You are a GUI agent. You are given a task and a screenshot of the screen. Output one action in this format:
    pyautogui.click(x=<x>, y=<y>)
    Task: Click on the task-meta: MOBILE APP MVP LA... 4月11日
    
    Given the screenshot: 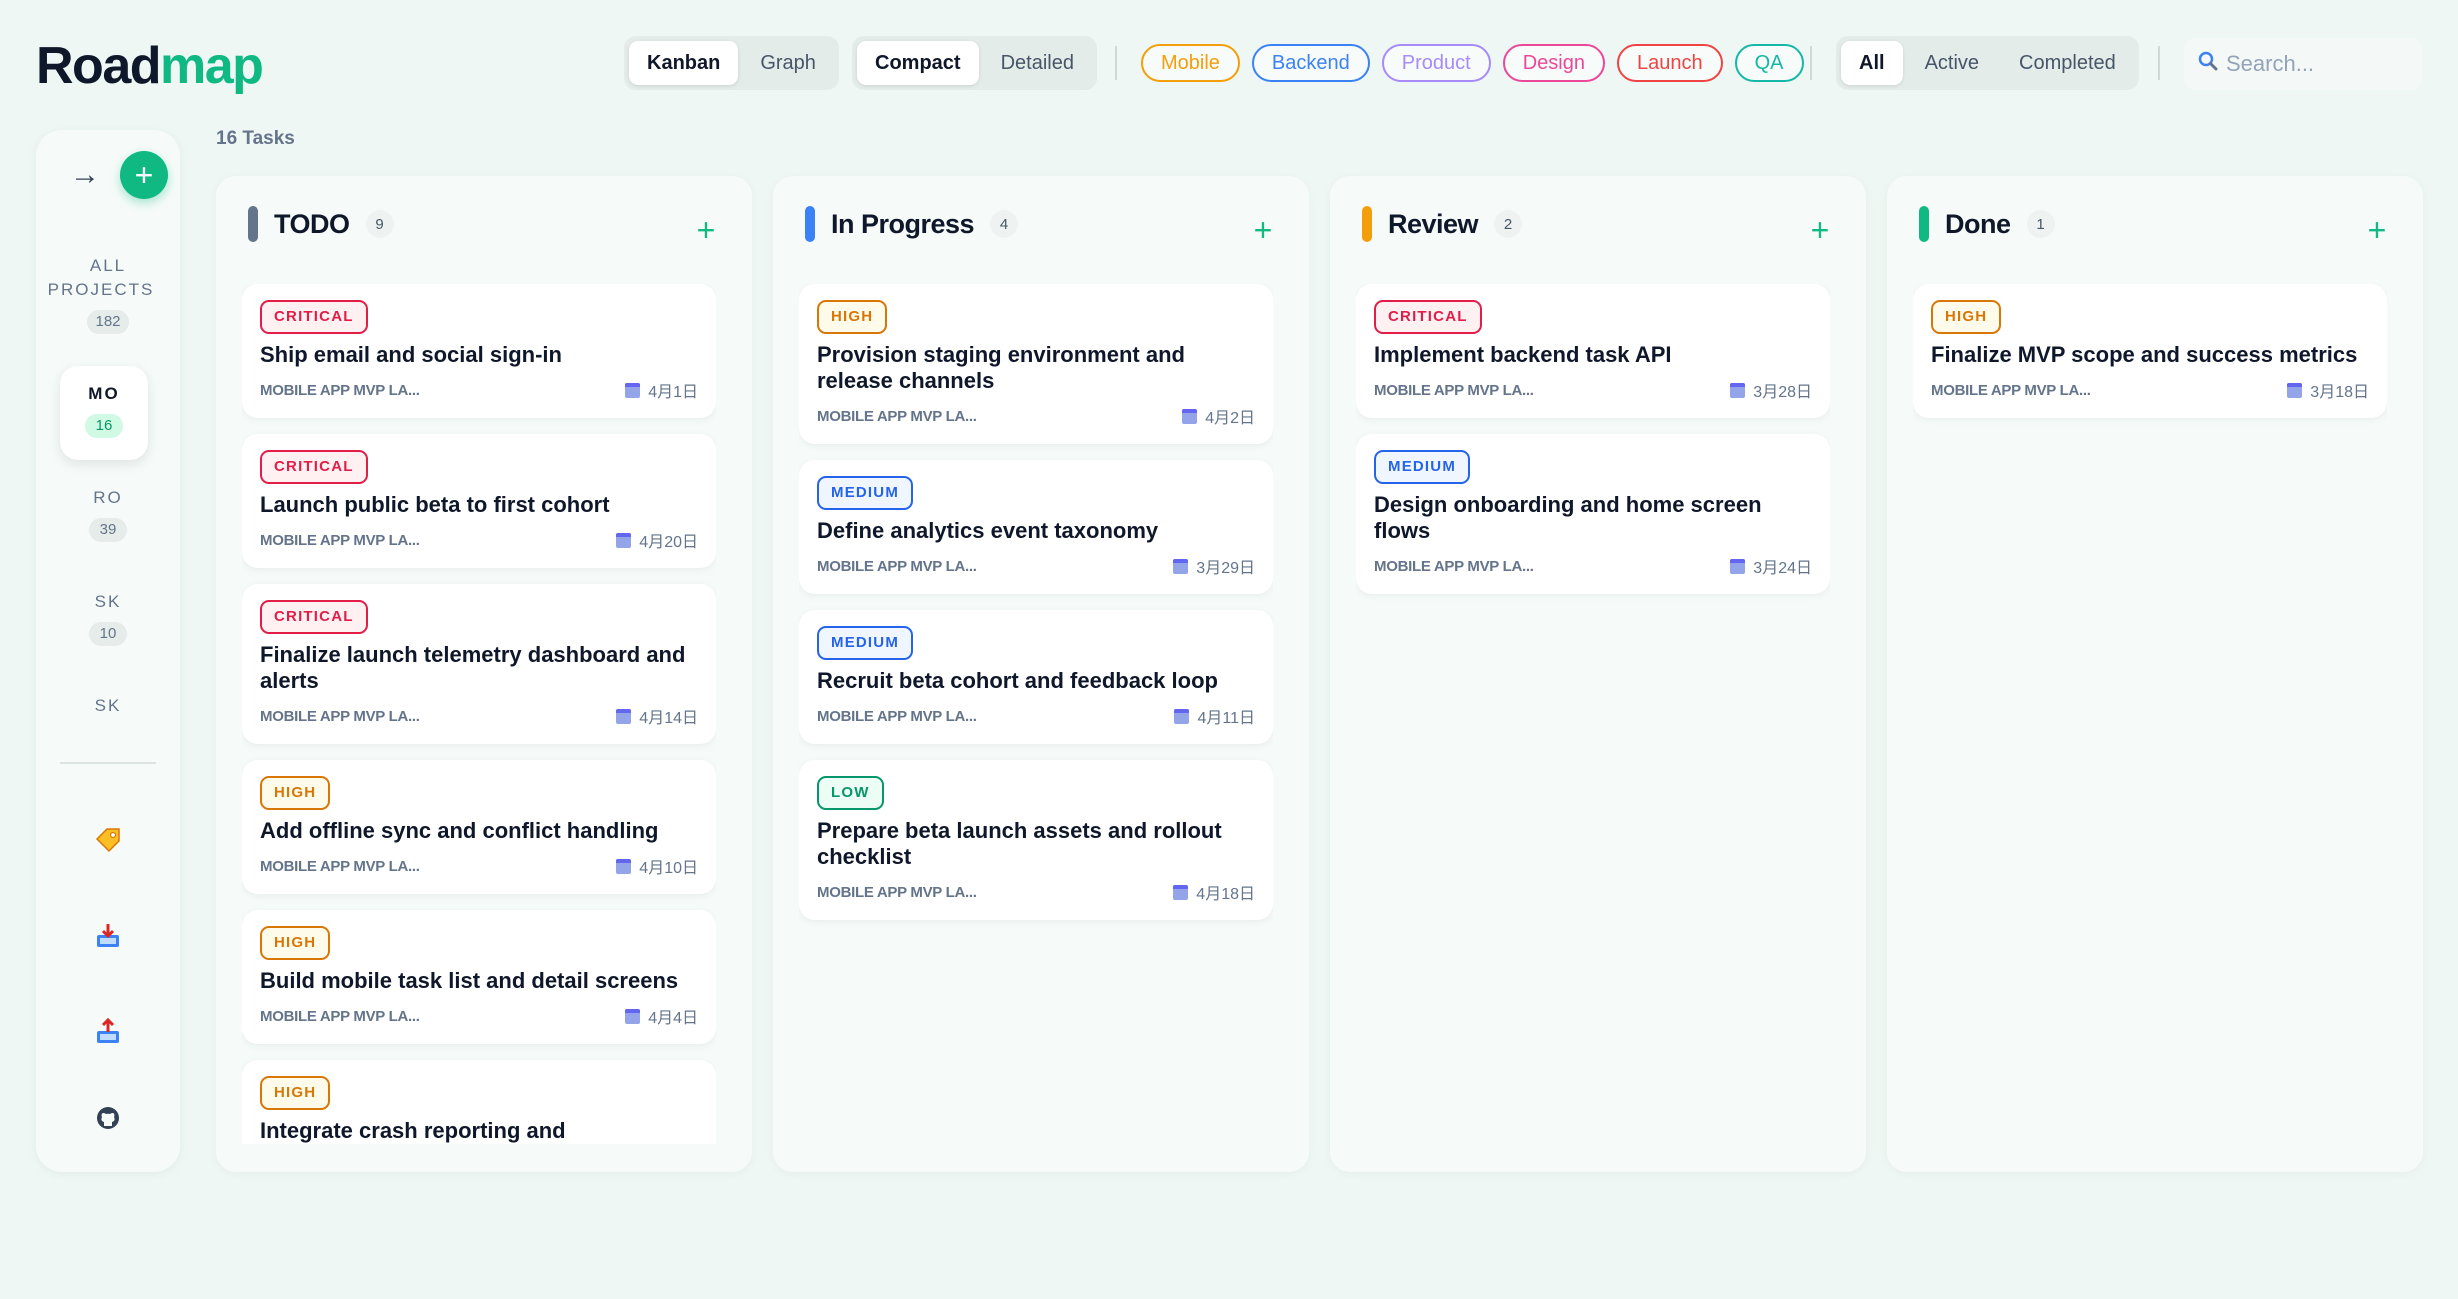 What is the action you would take?
    pyautogui.click(x=1036, y=716)
    